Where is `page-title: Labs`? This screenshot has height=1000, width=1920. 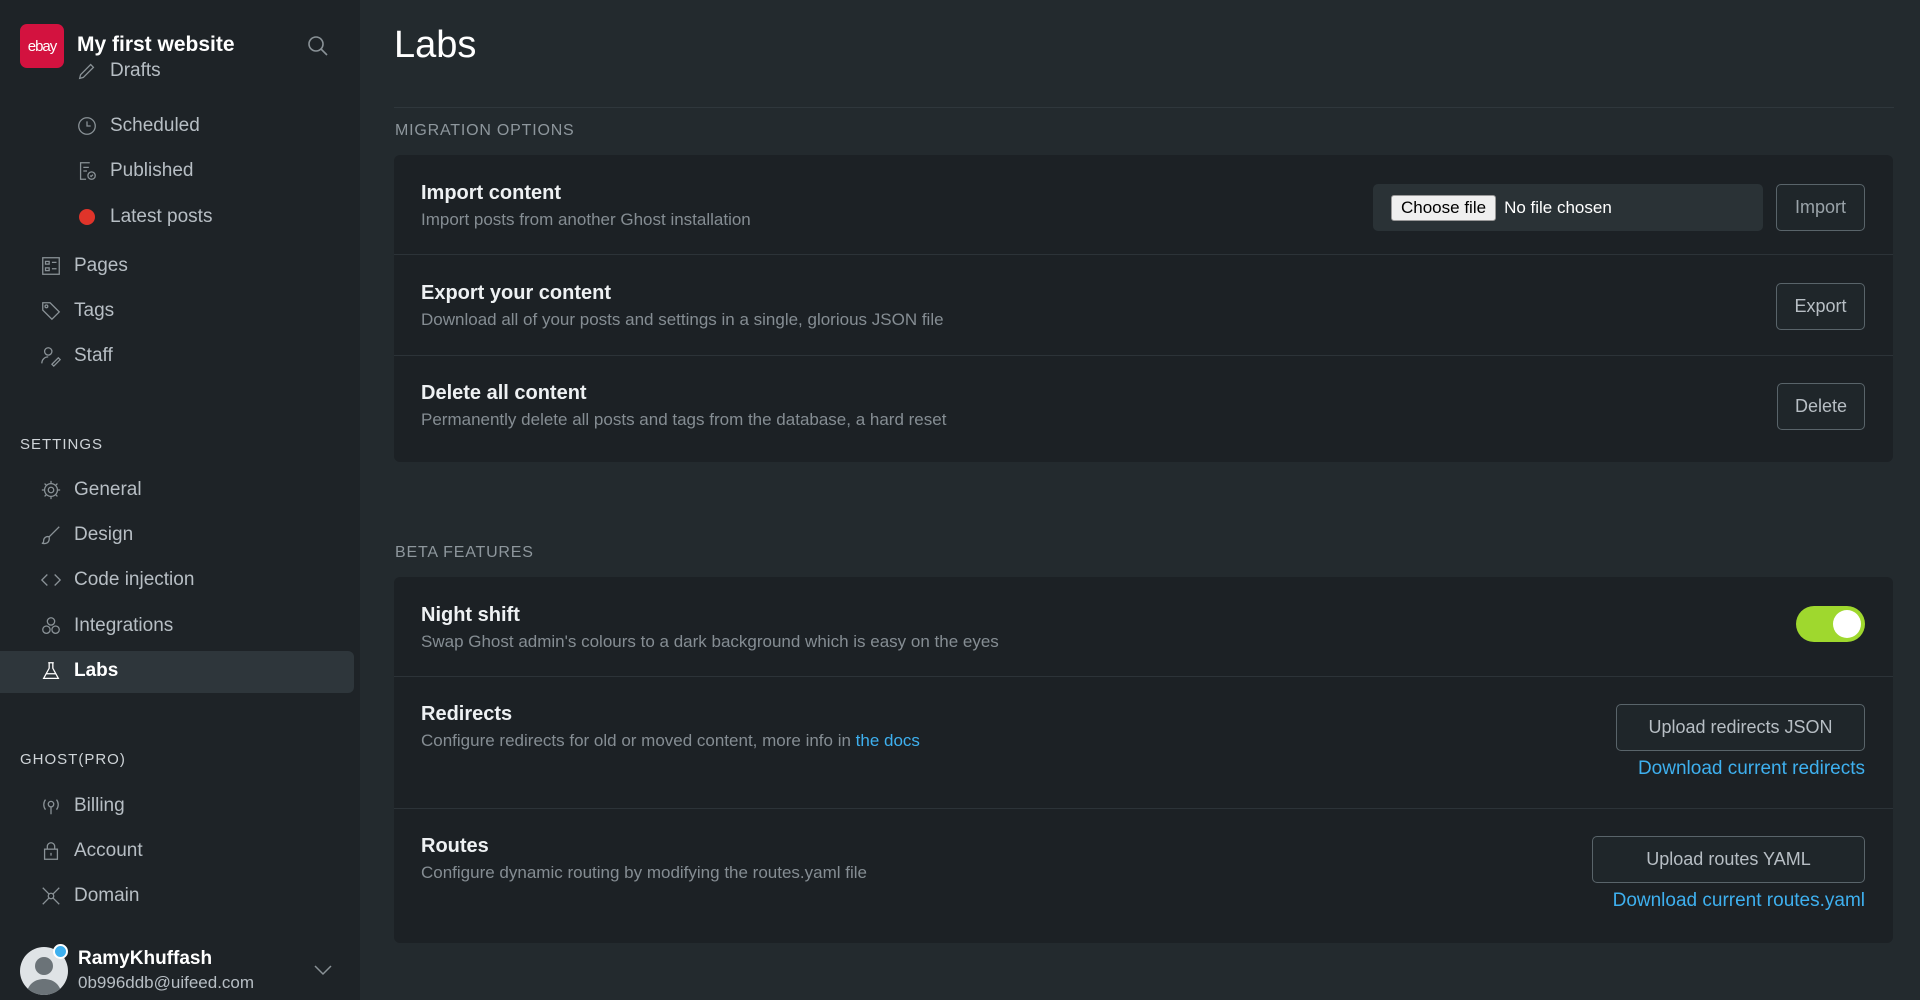 page-title: Labs is located at coordinates (435, 45).